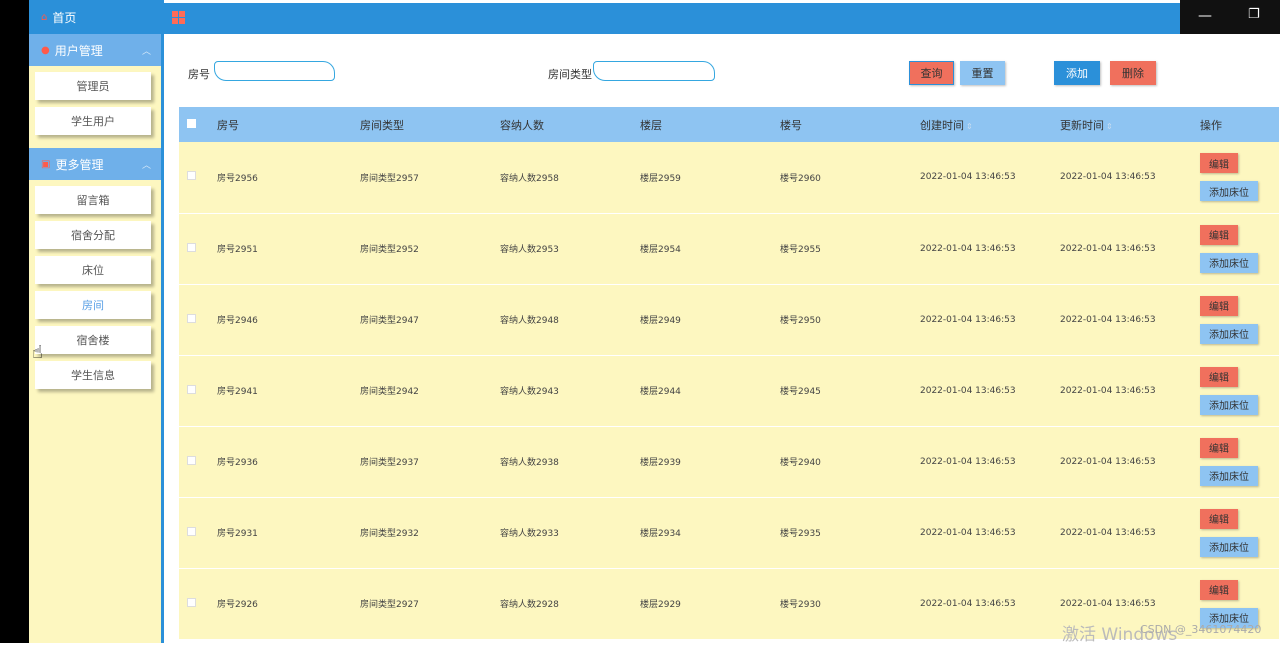 The width and height of the screenshot is (1280, 645). Describe the element at coordinates (382, 125) in the screenshot. I see `col-header-room-type: 房间类型` at that location.